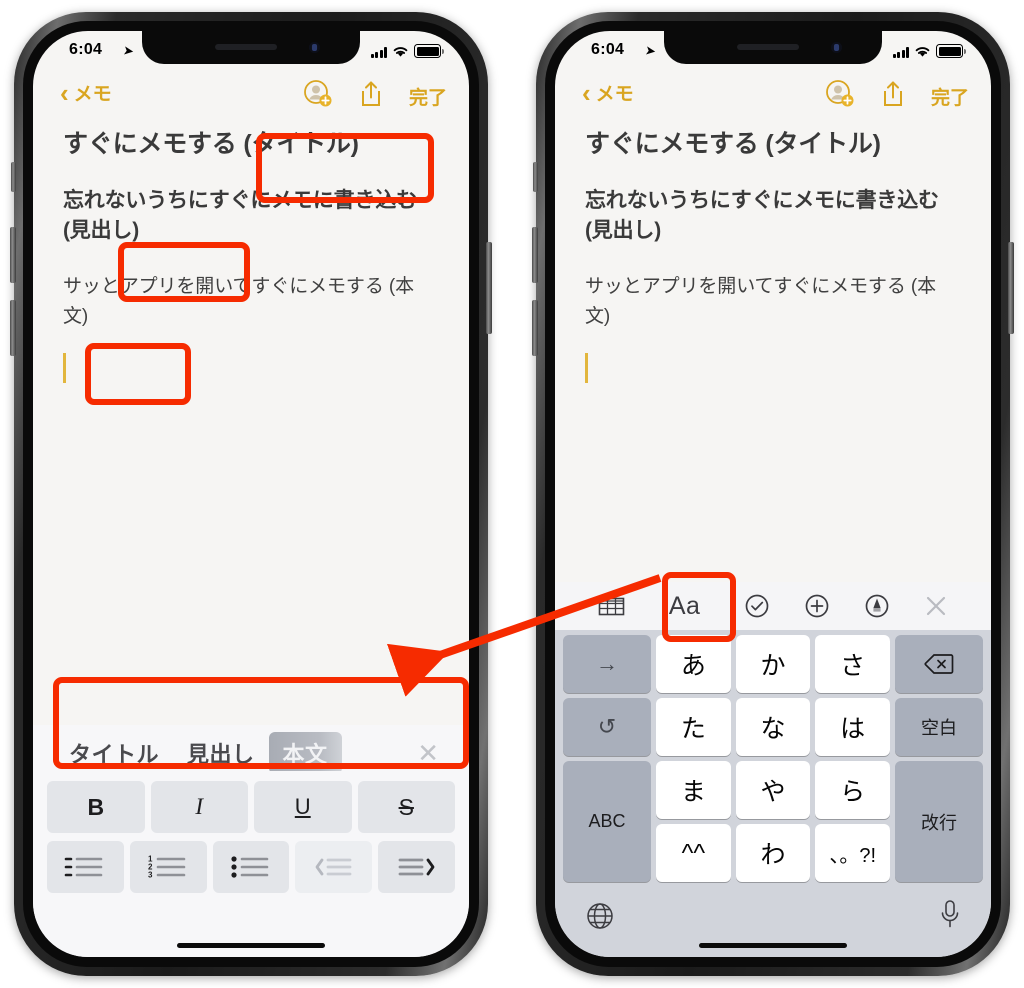  Describe the element at coordinates (600, 918) in the screenshot. I see `globe-icon` at that location.